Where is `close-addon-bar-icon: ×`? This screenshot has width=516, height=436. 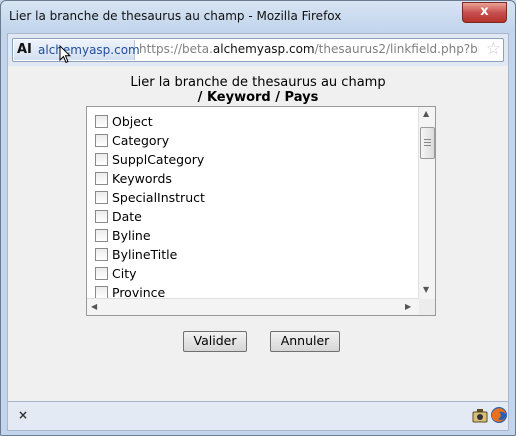
close-addon-bar-icon: × is located at coordinates (23, 415).